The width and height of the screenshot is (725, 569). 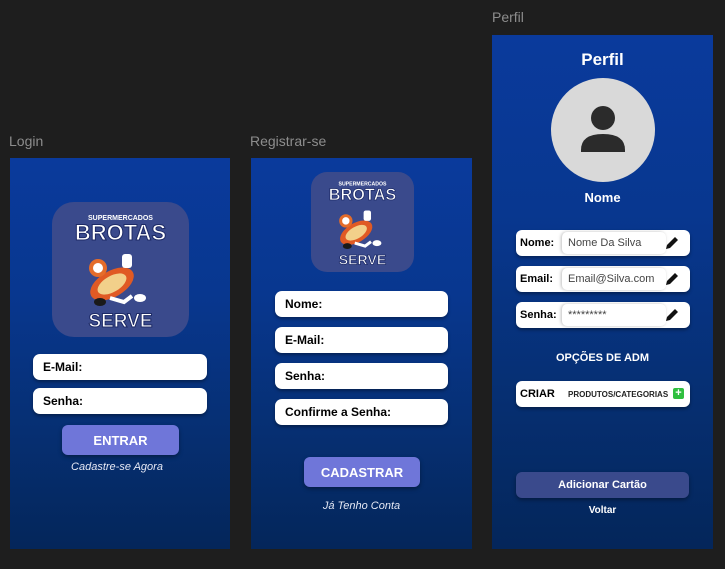 What do you see at coordinates (305, 340) in the screenshot?
I see `register-email-label: E-Mail:` at bounding box center [305, 340].